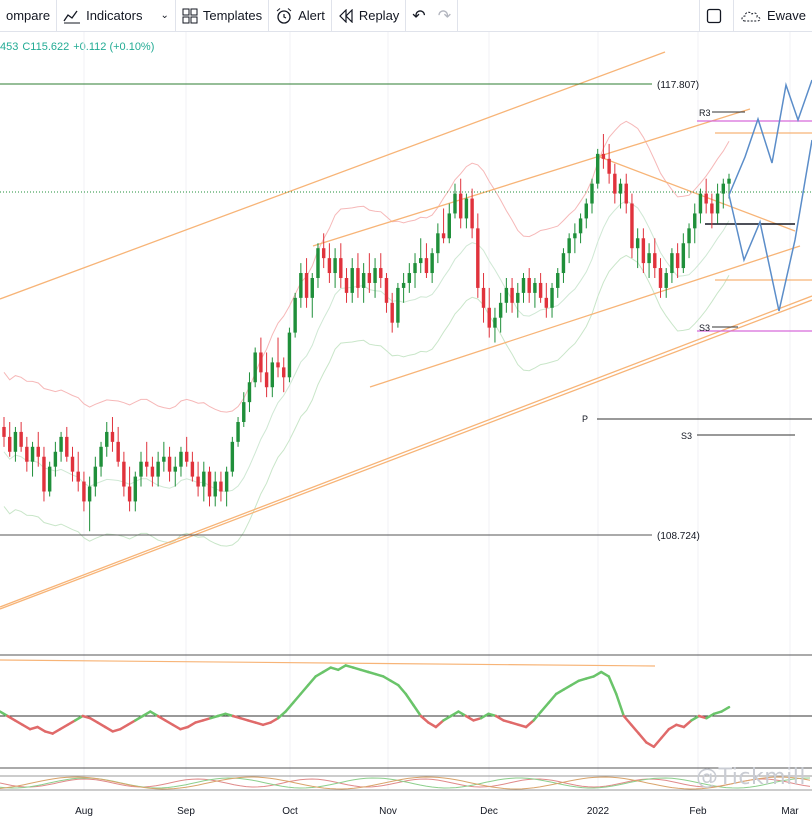 Image resolution: width=812 pixels, height=820 pixels. What do you see at coordinates (164, 15) in the screenshot?
I see `chevron-down-icon: ⌄` at bounding box center [164, 15].